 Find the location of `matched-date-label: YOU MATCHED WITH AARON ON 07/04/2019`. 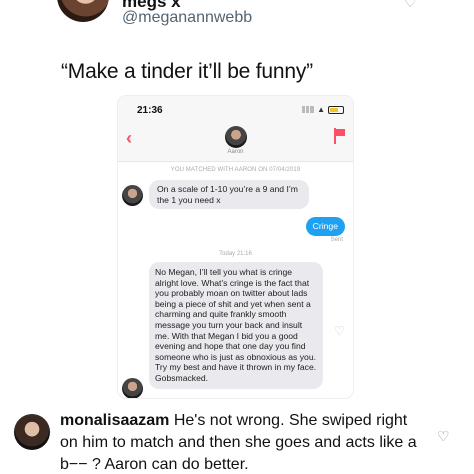

matched-date-label: YOU MATCHED WITH AARON ON 07/04/2019 is located at coordinates (235, 170).